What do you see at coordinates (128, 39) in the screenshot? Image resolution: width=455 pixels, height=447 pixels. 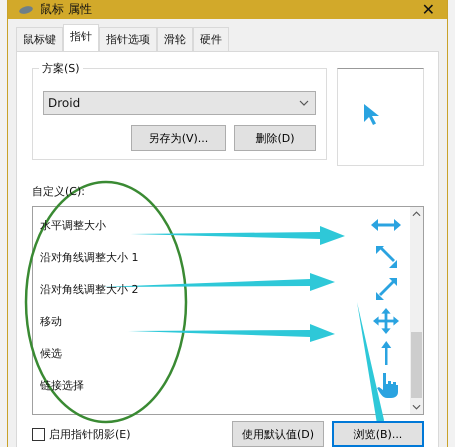 I see `tab: 指针选项` at bounding box center [128, 39].